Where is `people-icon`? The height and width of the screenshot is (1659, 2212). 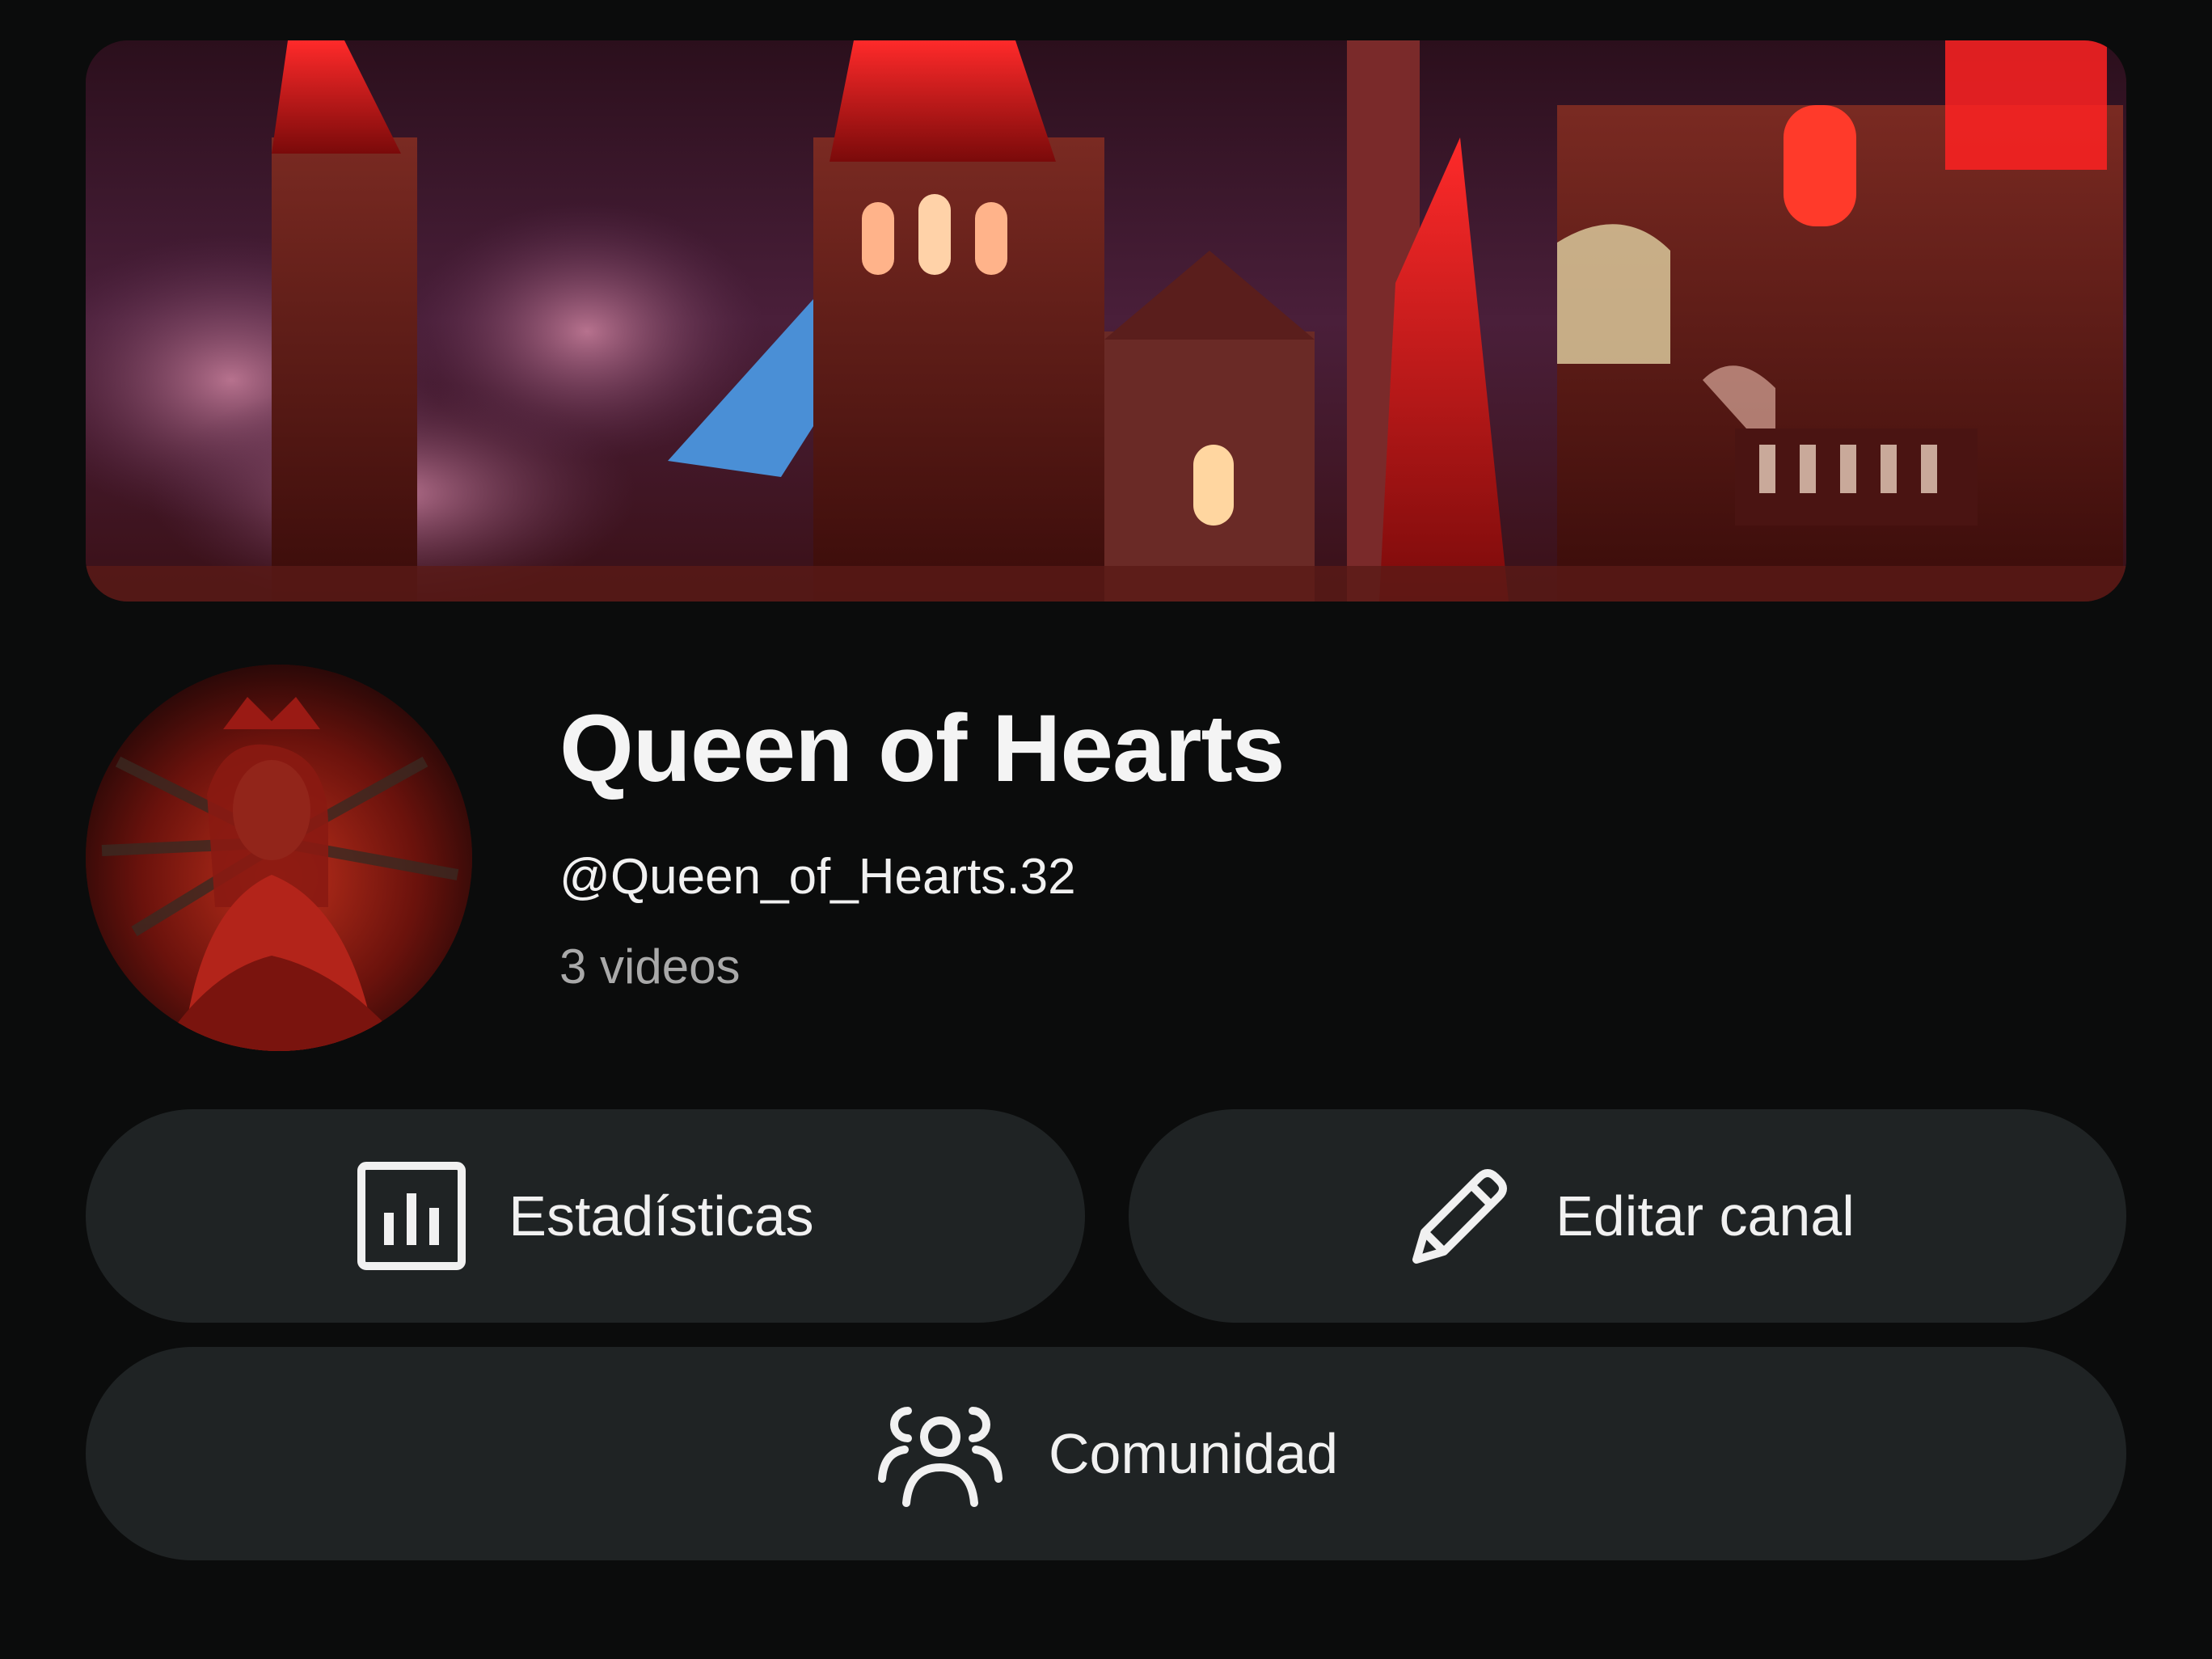
people-icon is located at coordinates (941, 1453).